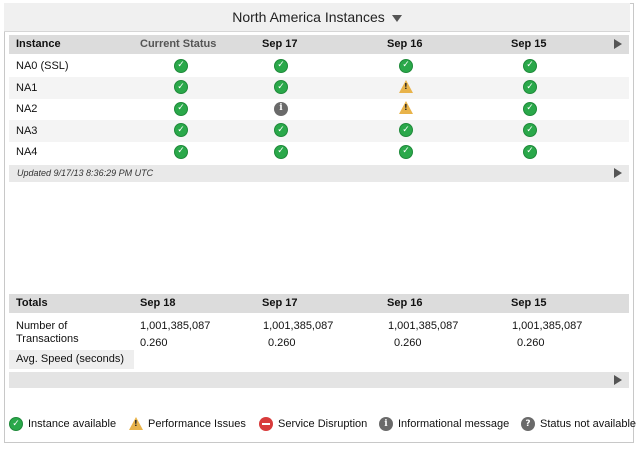  Describe the element at coordinates (531, 343) in the screenshot. I see `speed-sep15: 0.260` at that location.